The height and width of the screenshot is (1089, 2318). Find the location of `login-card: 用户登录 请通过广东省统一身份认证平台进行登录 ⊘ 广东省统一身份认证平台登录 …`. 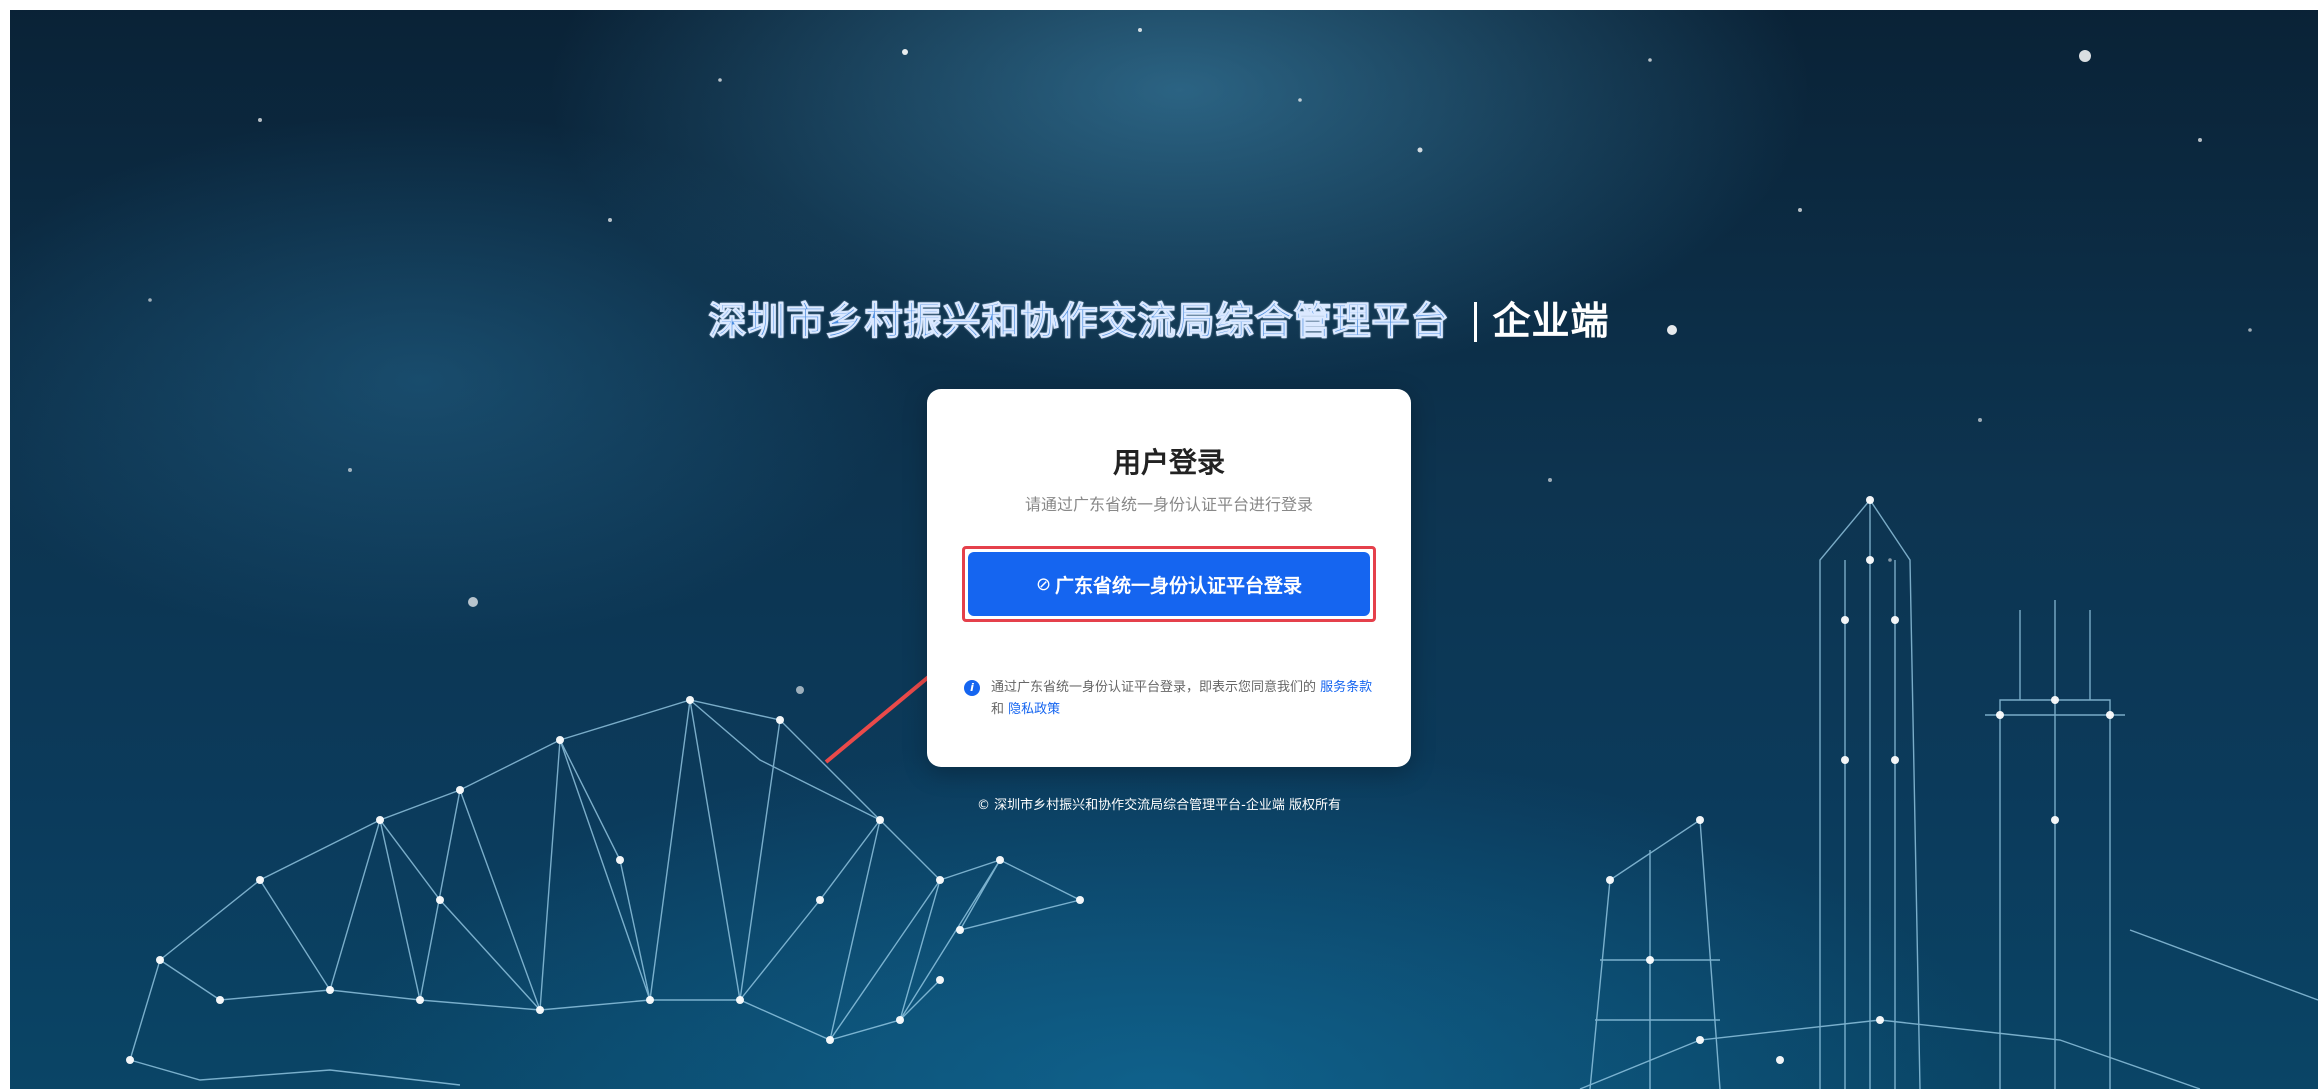

login-card: 用户登录 请通过广东省统一身份认证平台进行登录 ⊘ 广东省统一身份认证平台登录 … is located at coordinates (1169, 578).